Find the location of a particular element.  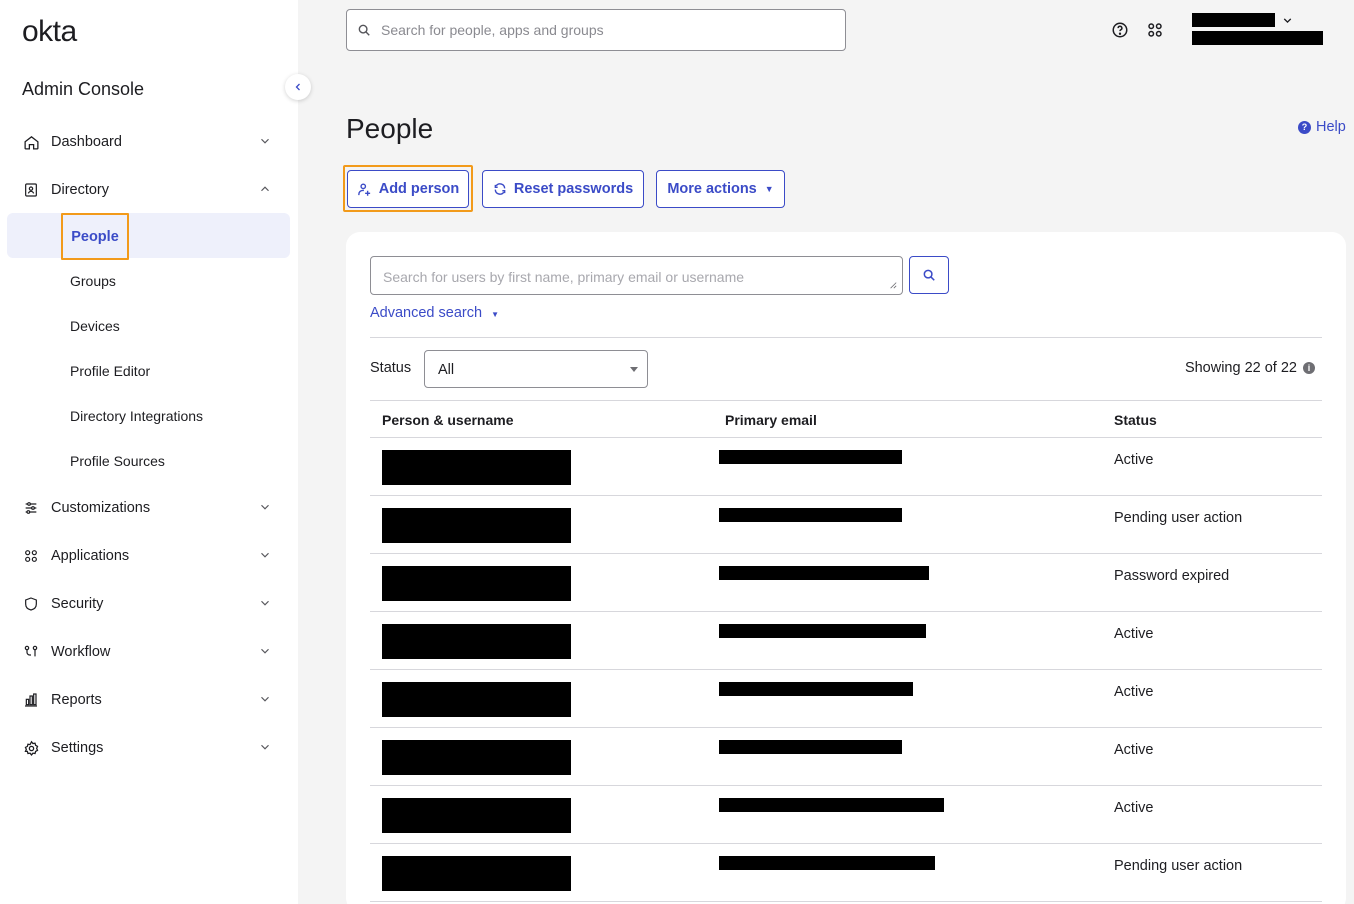

table-row: Password expired is located at coordinates (846, 583).